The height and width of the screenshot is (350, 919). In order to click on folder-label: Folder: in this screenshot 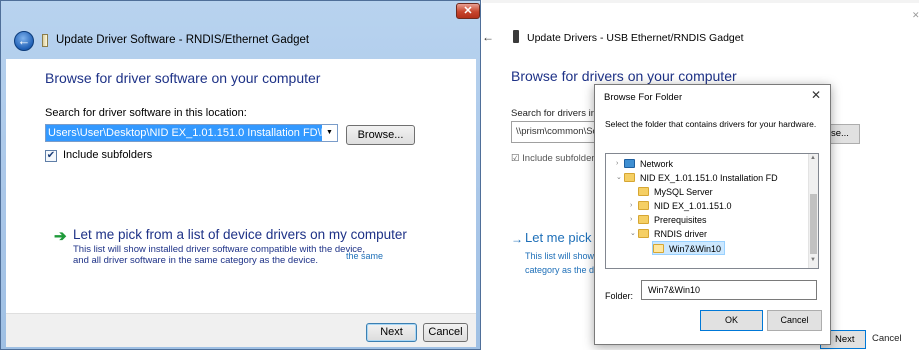, I will do `click(619, 296)`.